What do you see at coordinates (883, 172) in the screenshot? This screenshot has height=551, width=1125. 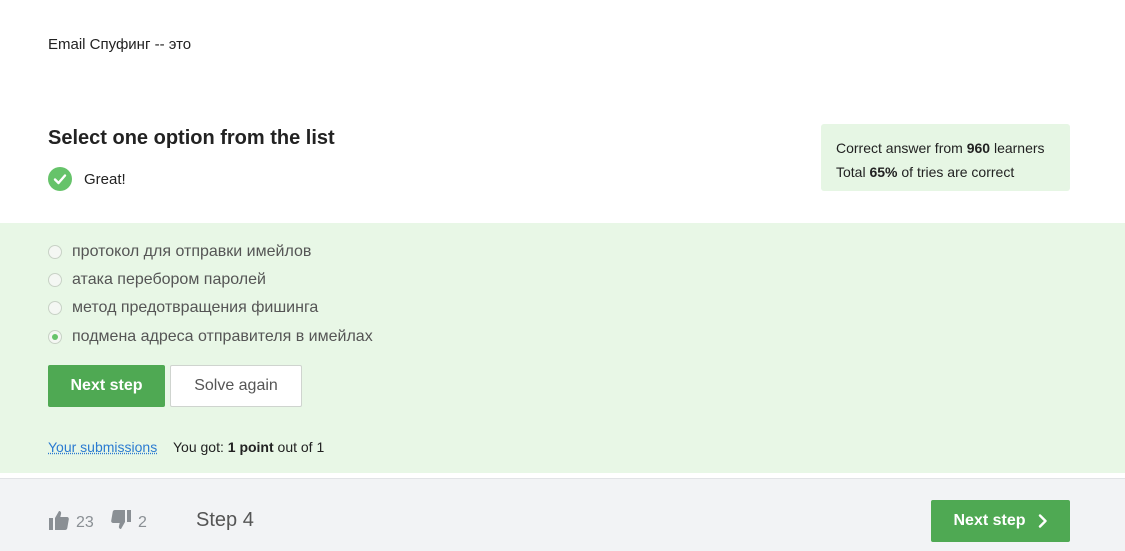 I see `correct-percent: 65%` at bounding box center [883, 172].